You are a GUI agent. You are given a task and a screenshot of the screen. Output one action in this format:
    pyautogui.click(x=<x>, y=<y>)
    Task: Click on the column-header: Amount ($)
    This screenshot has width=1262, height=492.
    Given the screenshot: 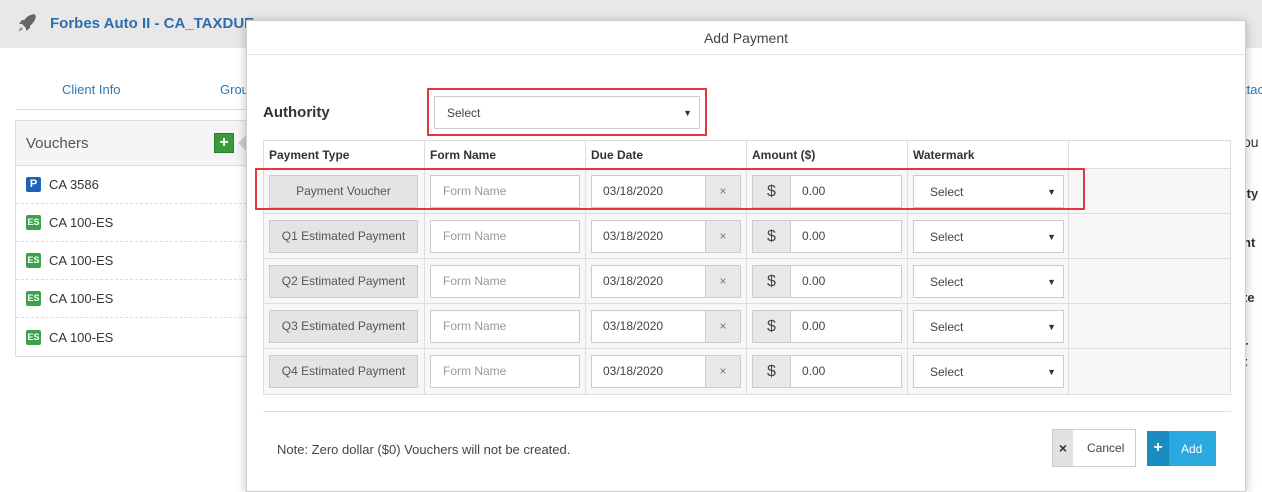 What is the action you would take?
    pyautogui.click(x=827, y=154)
    